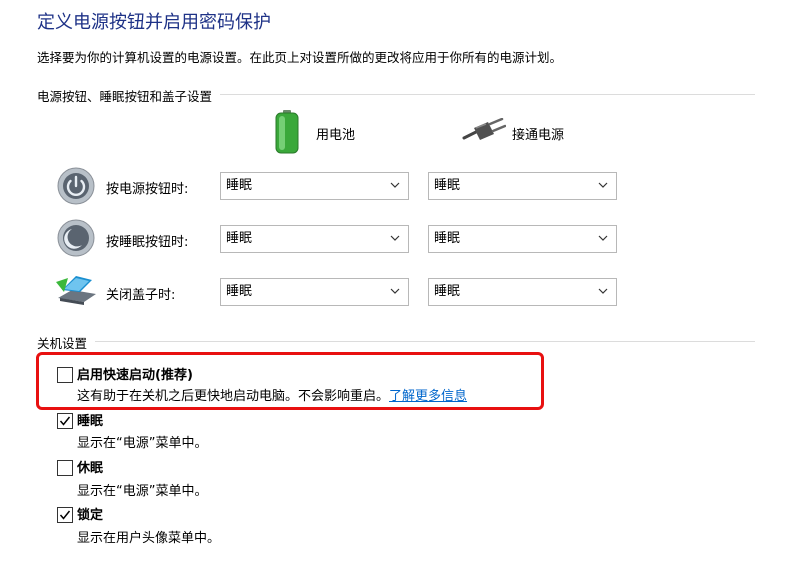 Image resolution: width=785 pixels, height=582 pixels. Describe the element at coordinates (336, 135) in the screenshot. I see `battery-column-label: 用电池` at that location.